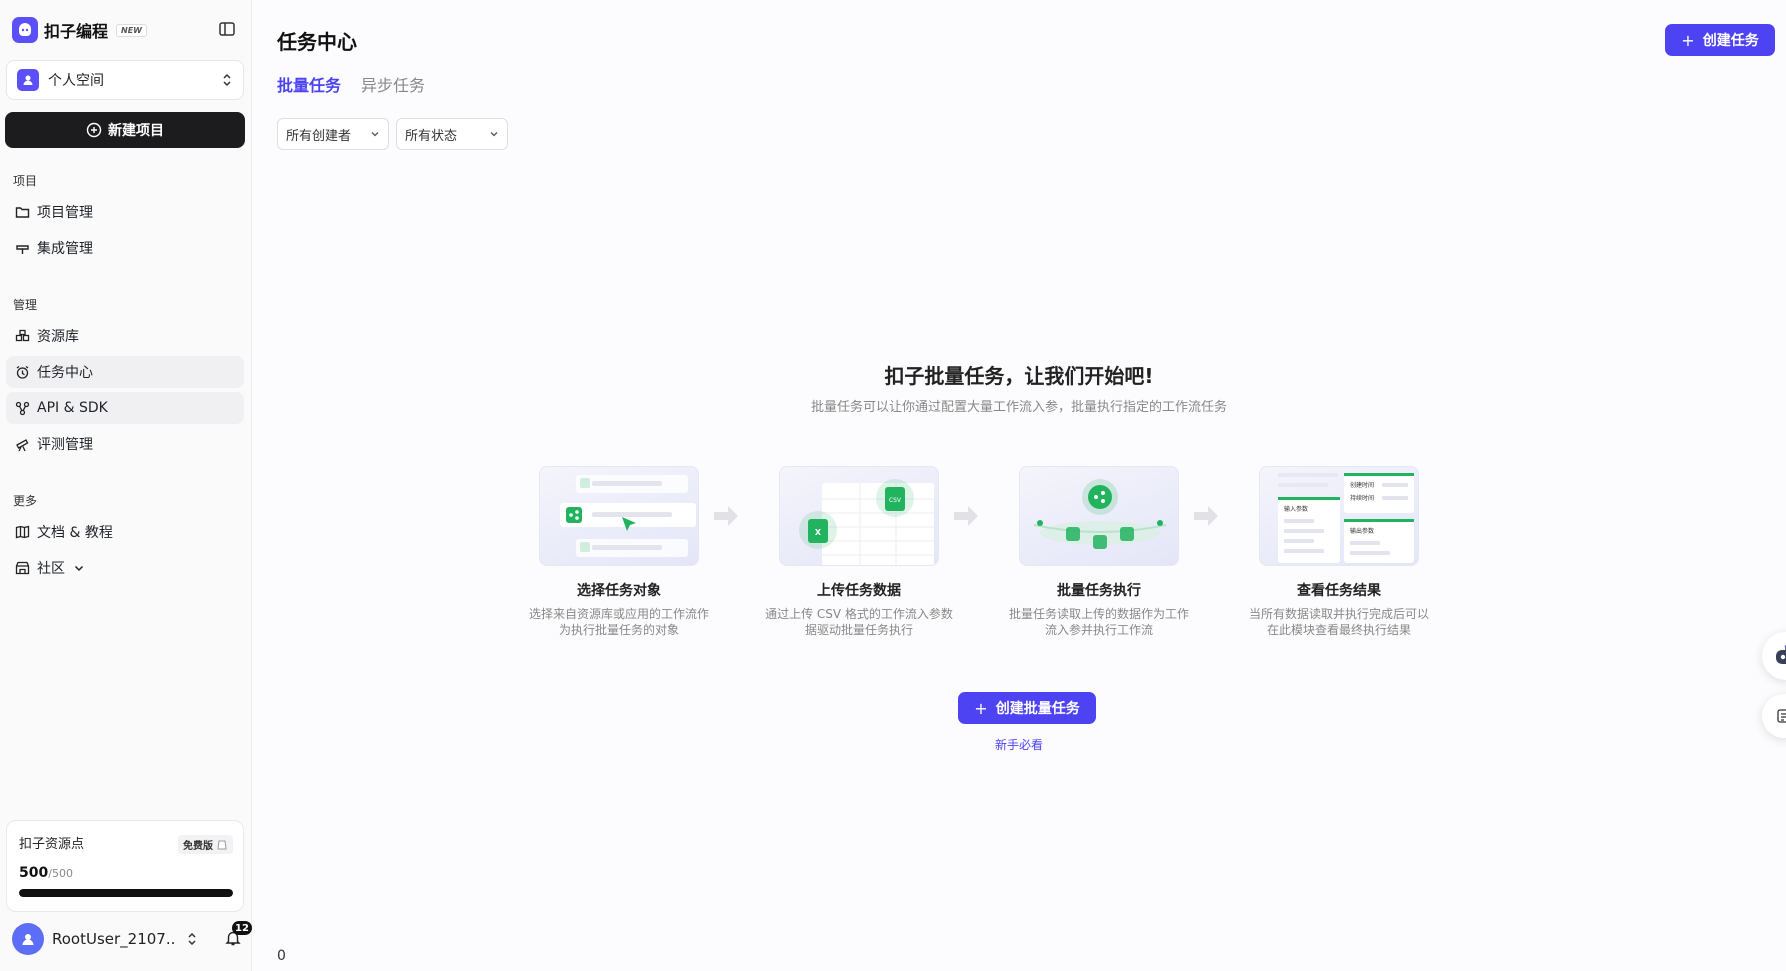 Image resolution: width=1786 pixels, height=971 pixels. I want to click on csv-file-label: CSV, so click(895, 500).